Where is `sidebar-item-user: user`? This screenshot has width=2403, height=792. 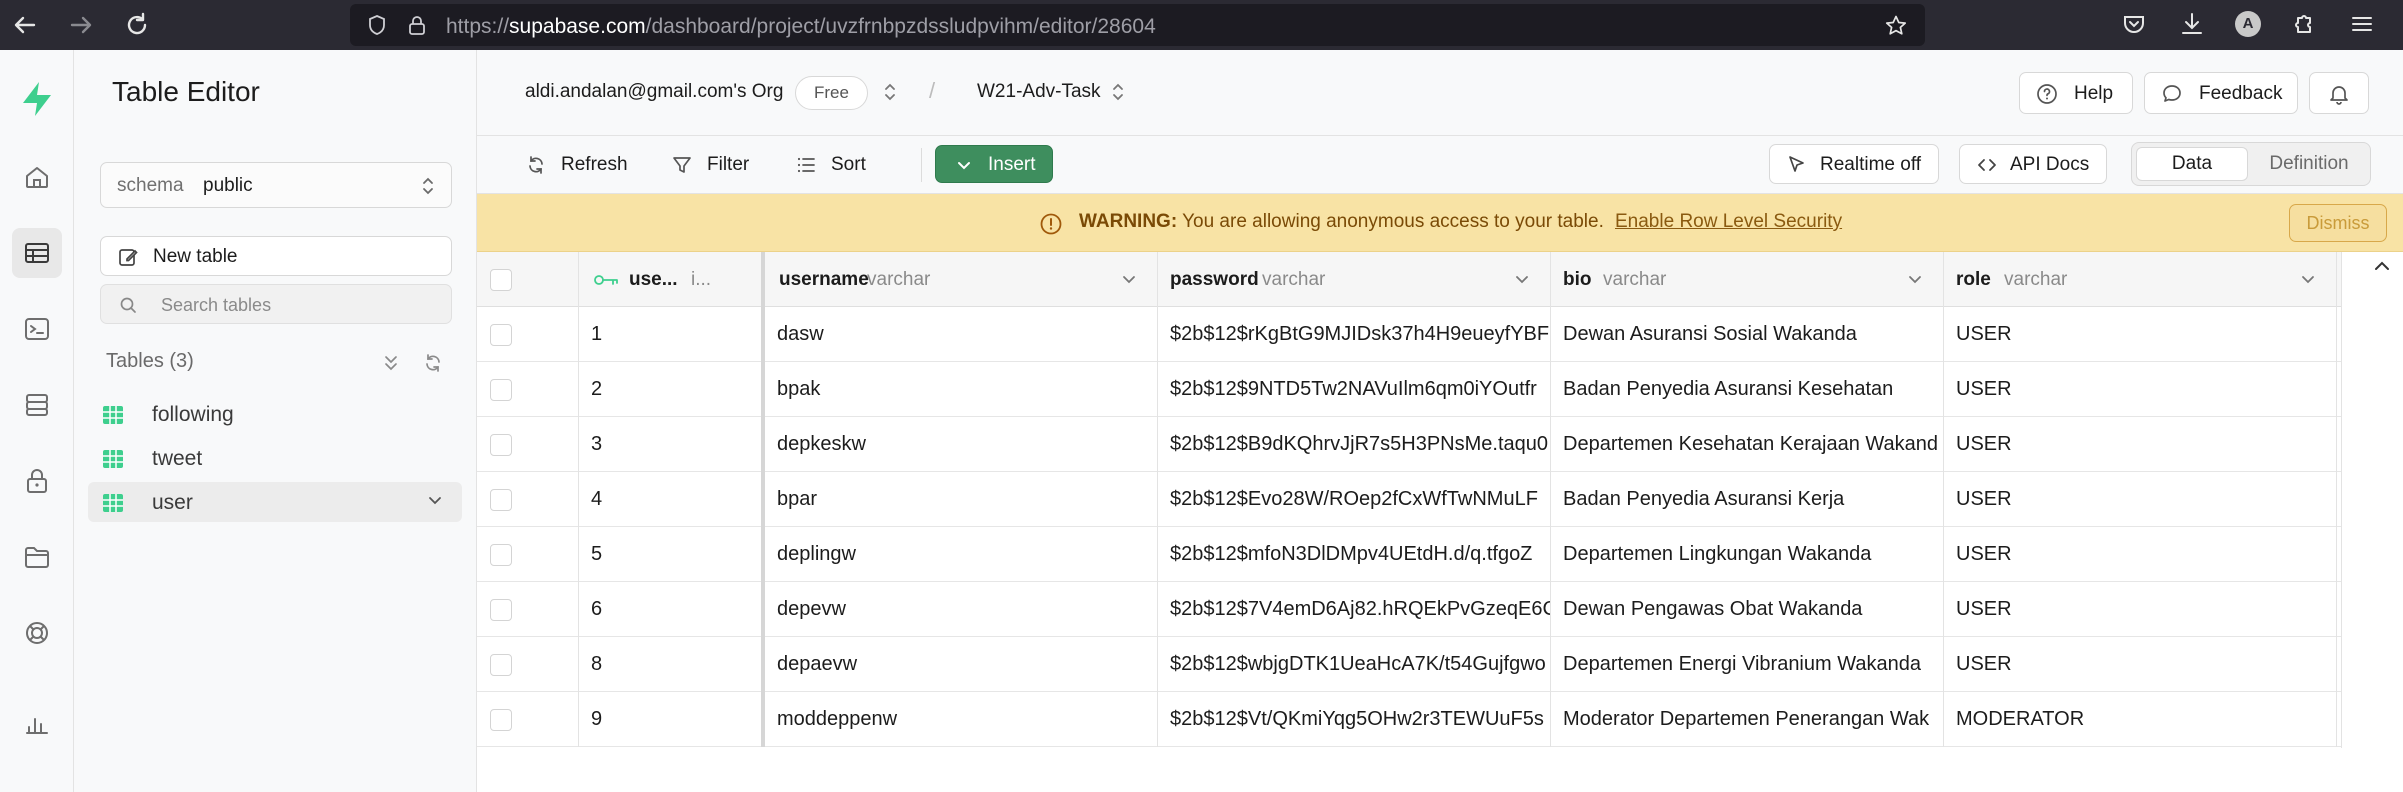 sidebar-item-user: user is located at coordinates (275, 502).